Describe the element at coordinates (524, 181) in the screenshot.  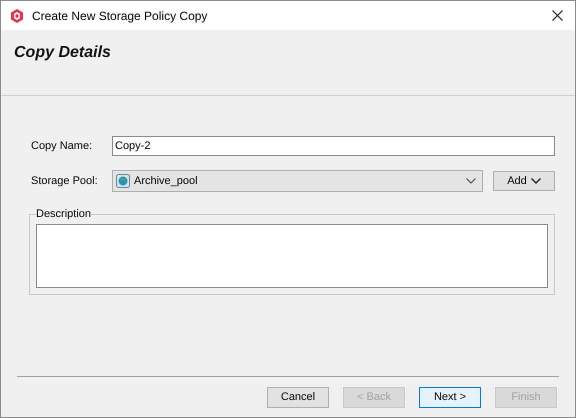
I see `add-button: Add` at that location.